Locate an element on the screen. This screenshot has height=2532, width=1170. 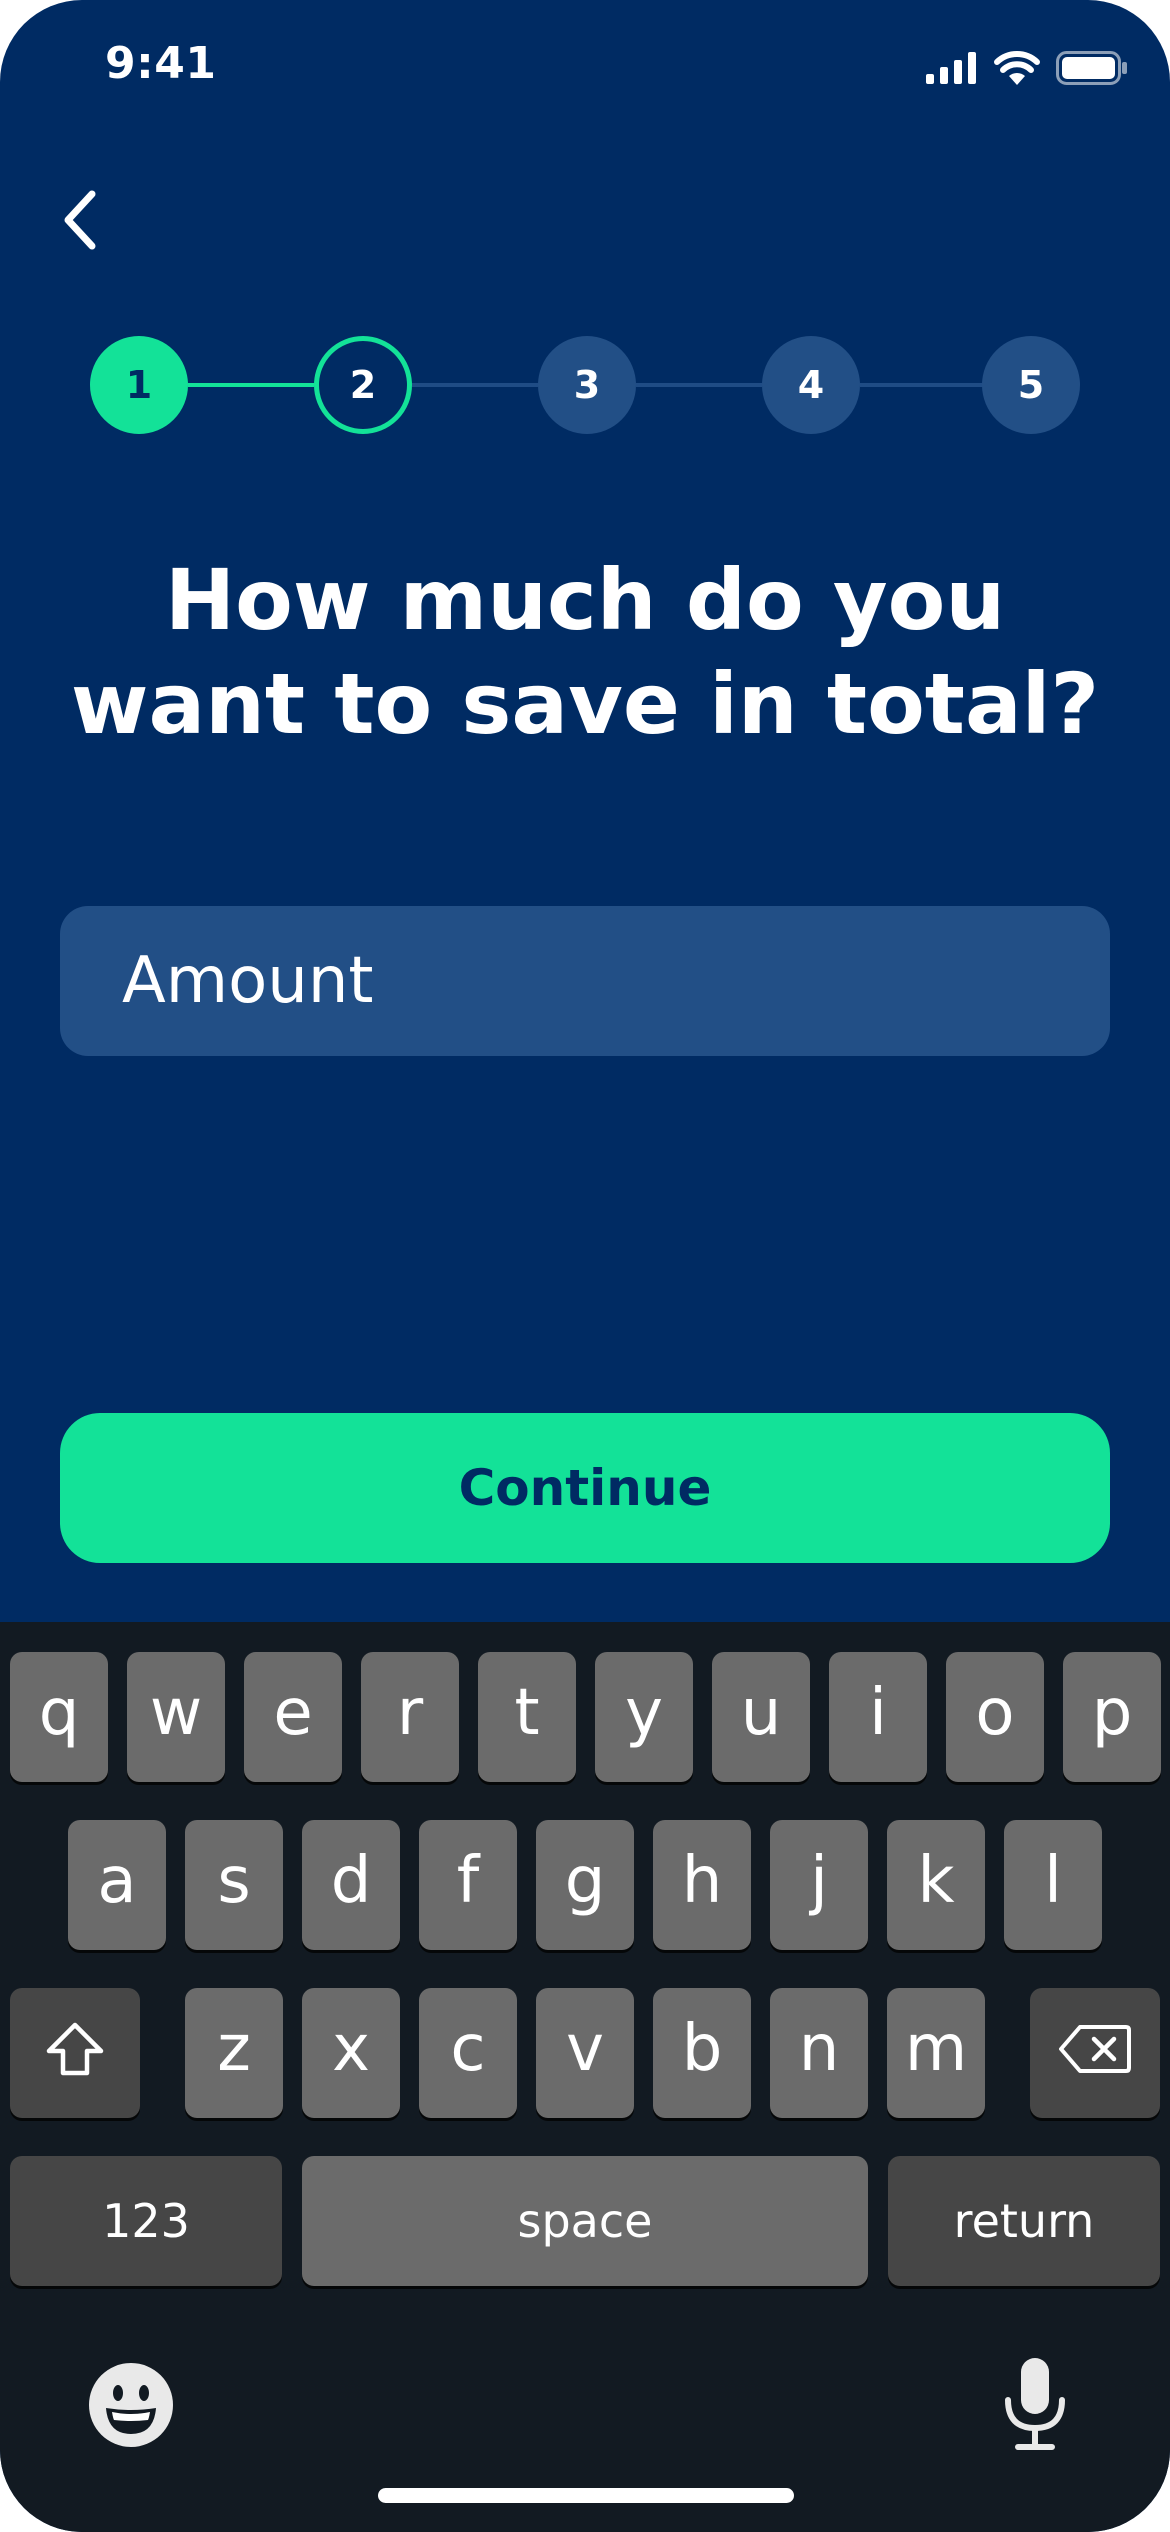
key-q: q is located at coordinates (59, 1717).